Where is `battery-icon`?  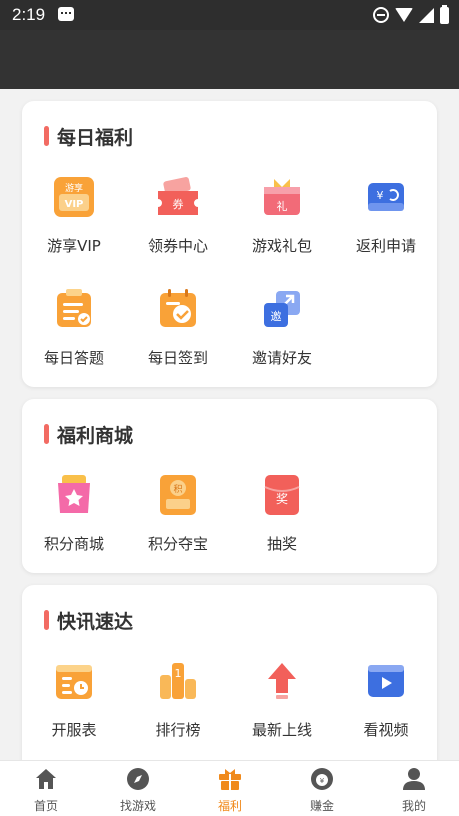 battery-icon is located at coordinates (444, 14).